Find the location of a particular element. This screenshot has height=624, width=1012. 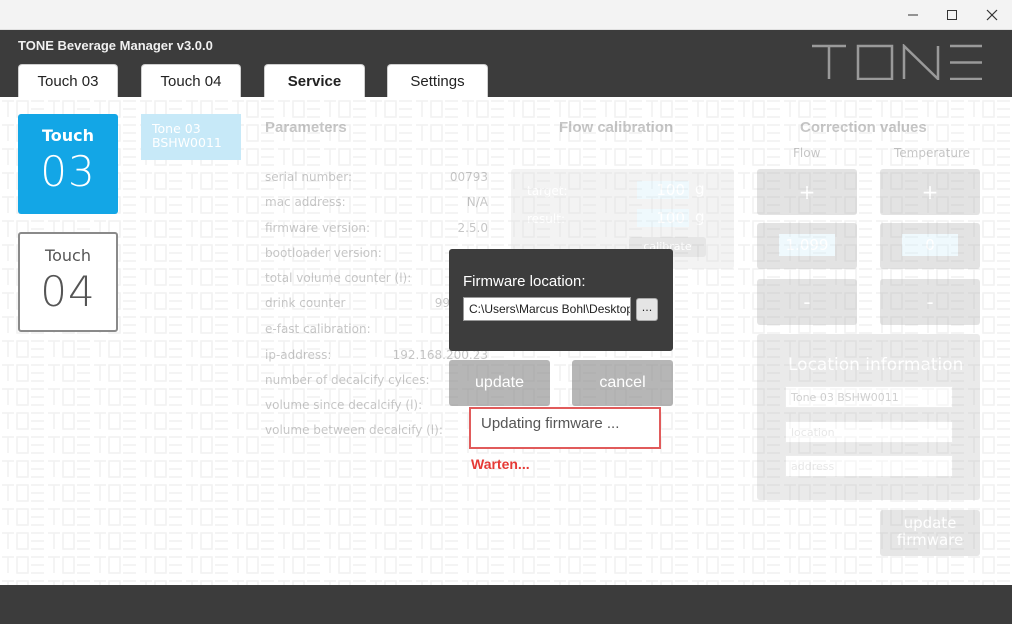

flow-value: 1.099 is located at coordinates (807, 245).